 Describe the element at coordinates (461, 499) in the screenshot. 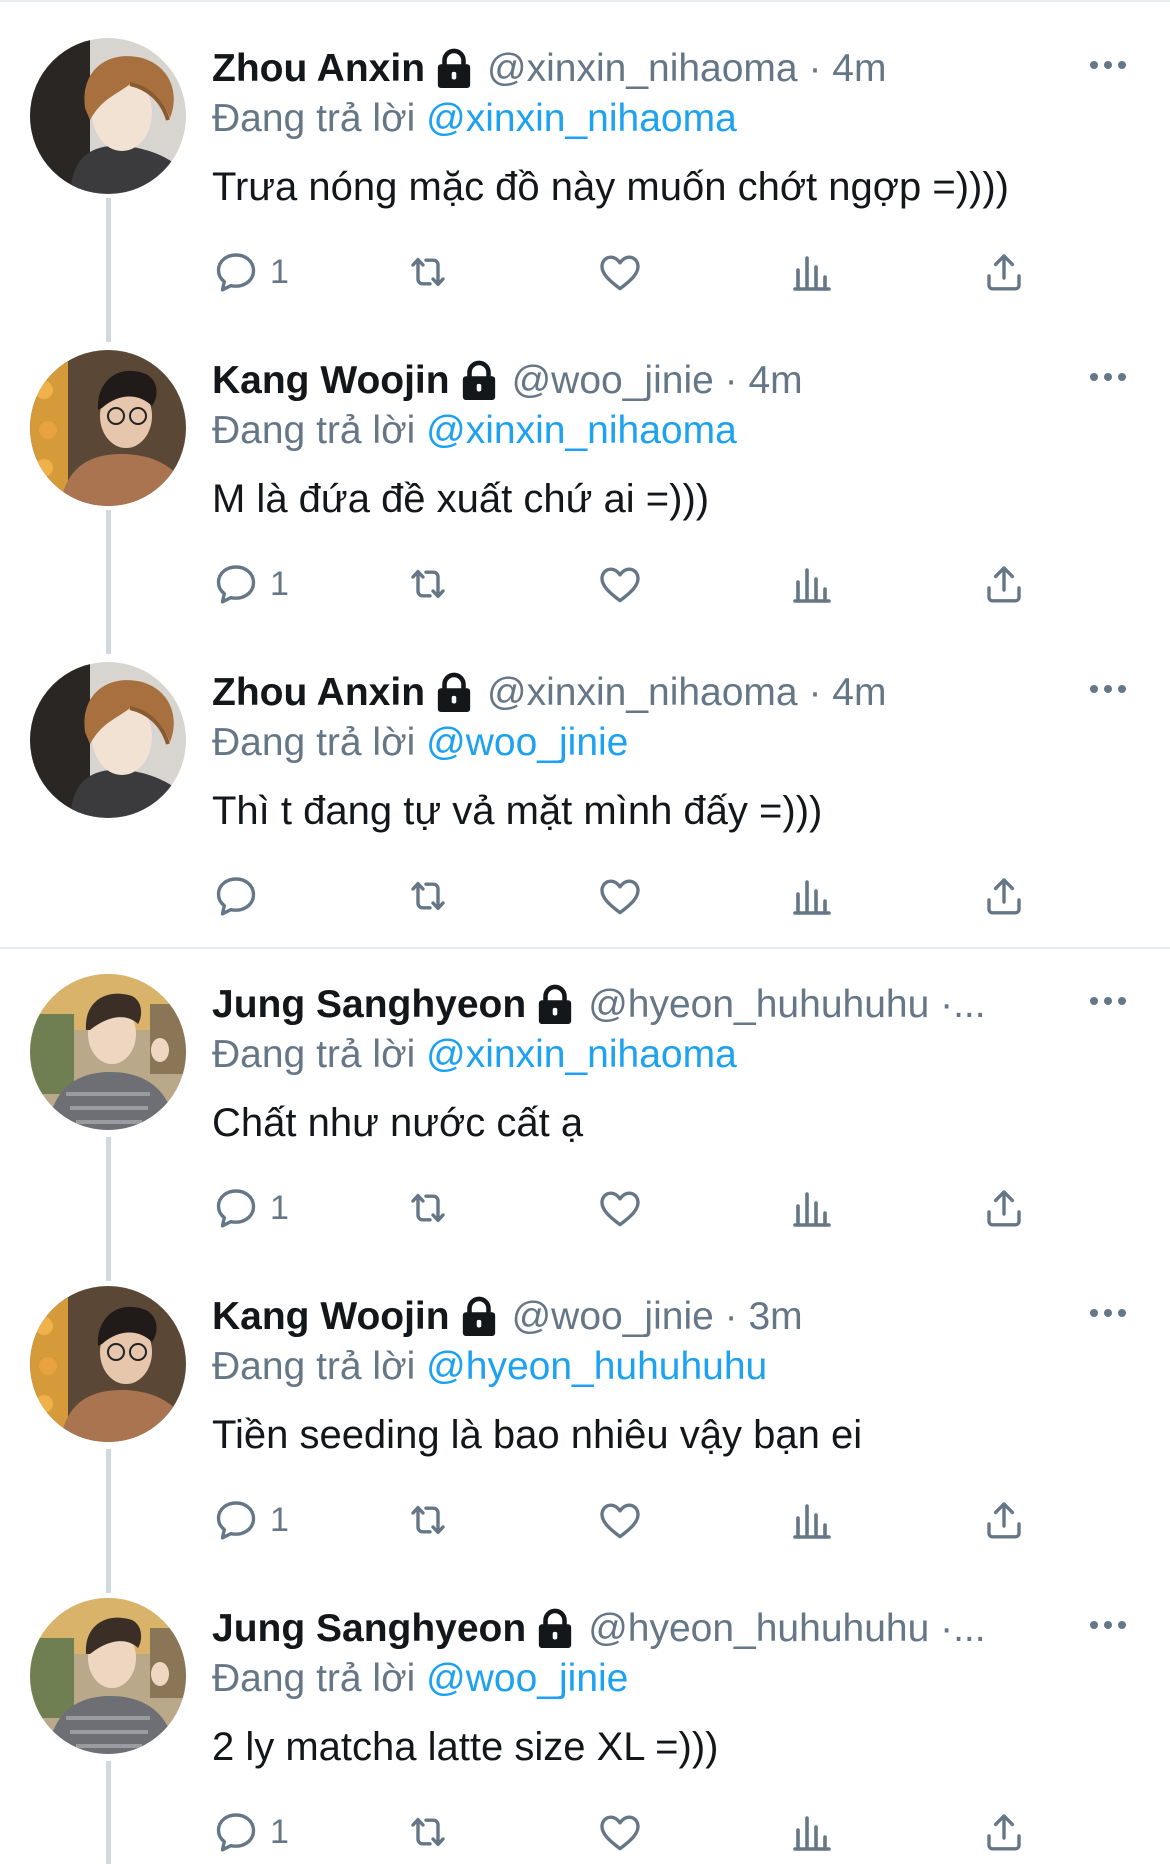

I see `tweet-text: M là đứa đề xuất chứ ai =)))` at that location.